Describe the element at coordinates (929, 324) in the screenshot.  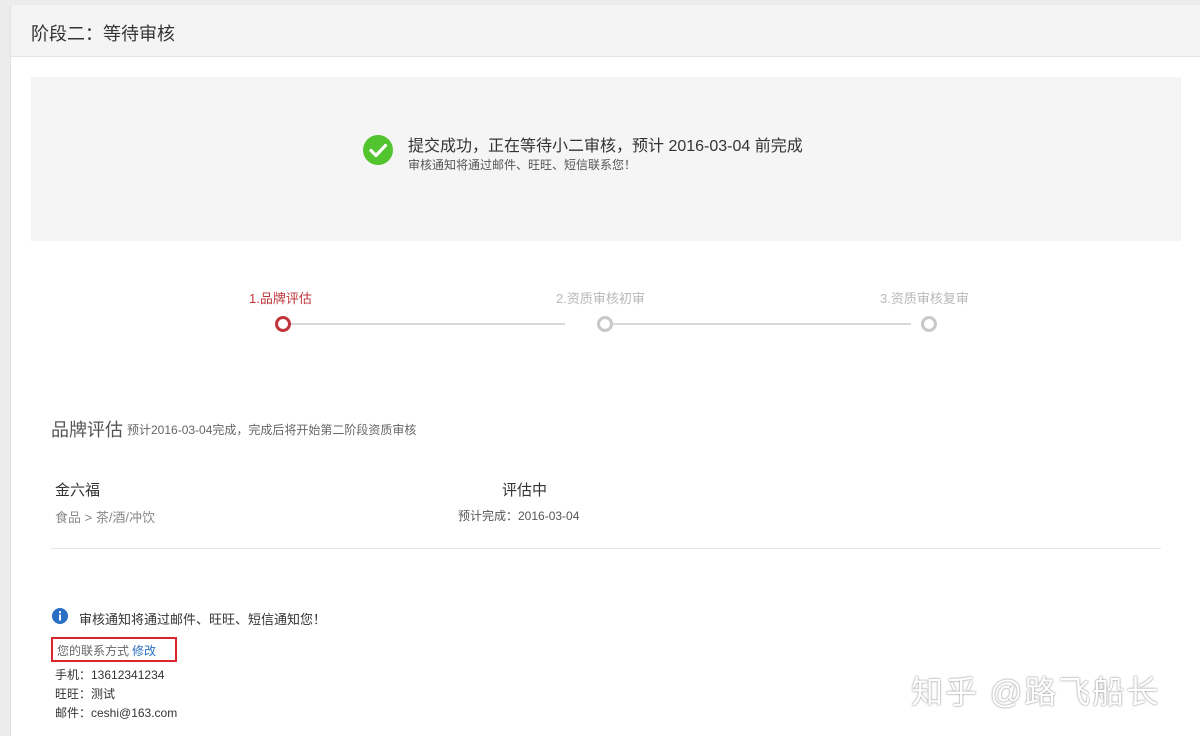
I see `step-3-dot` at that location.